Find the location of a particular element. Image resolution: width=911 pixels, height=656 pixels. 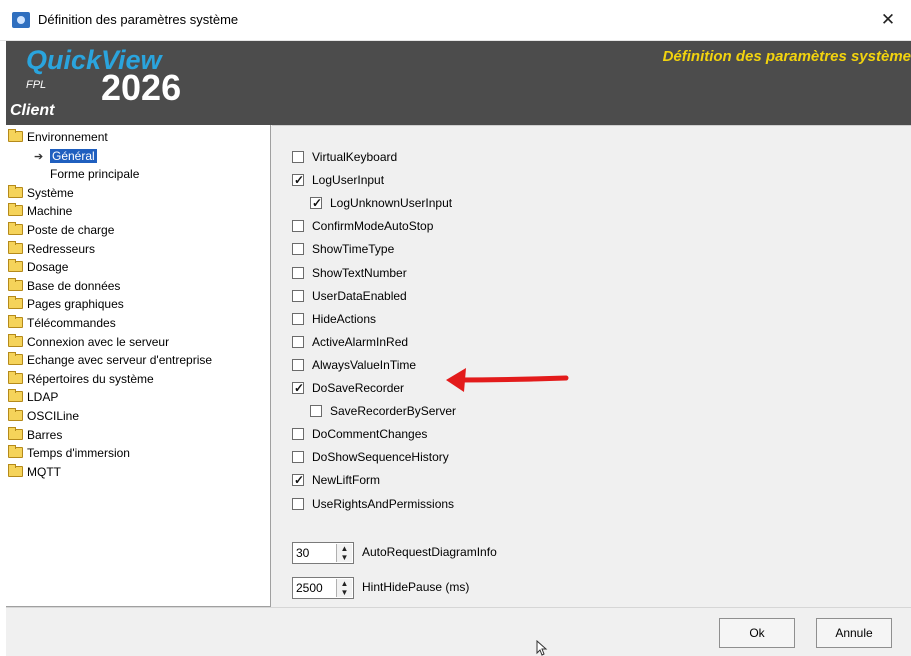

tree-item-folder: Barres is located at coordinates (35, 435).